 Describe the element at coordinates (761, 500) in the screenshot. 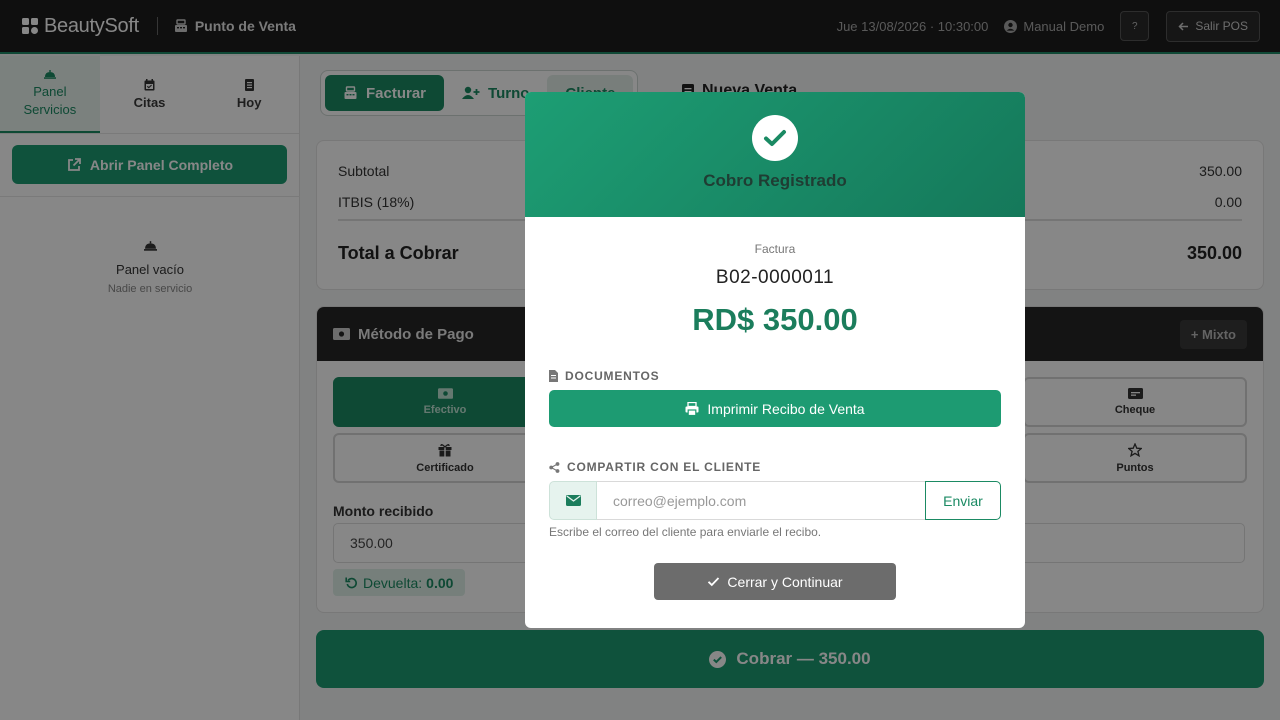

I see `email-input: correo@ejemplo.com` at that location.